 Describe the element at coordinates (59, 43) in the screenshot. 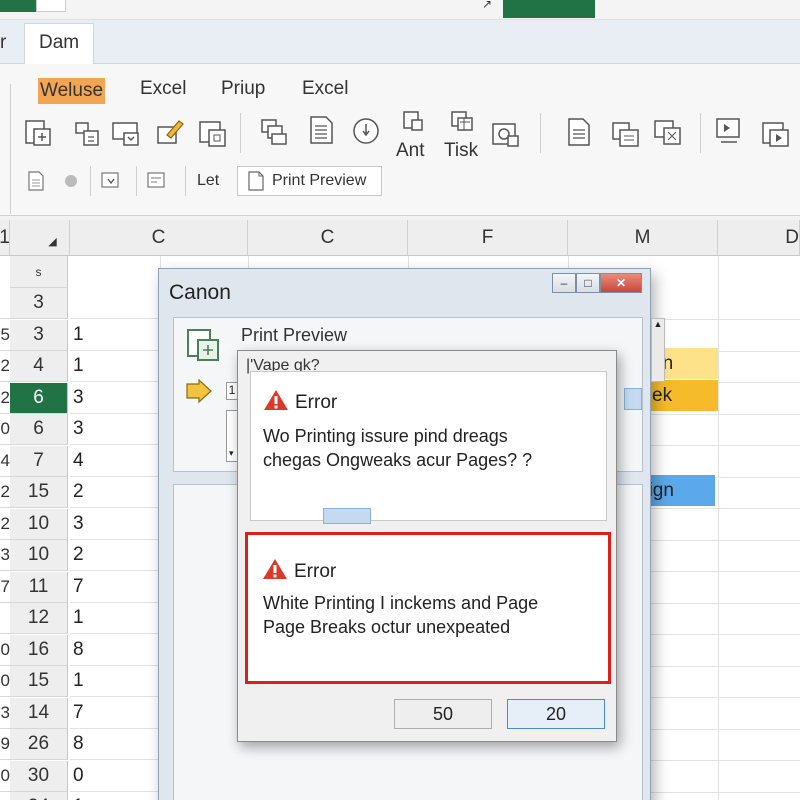

I see `tab-dam: Dam` at that location.